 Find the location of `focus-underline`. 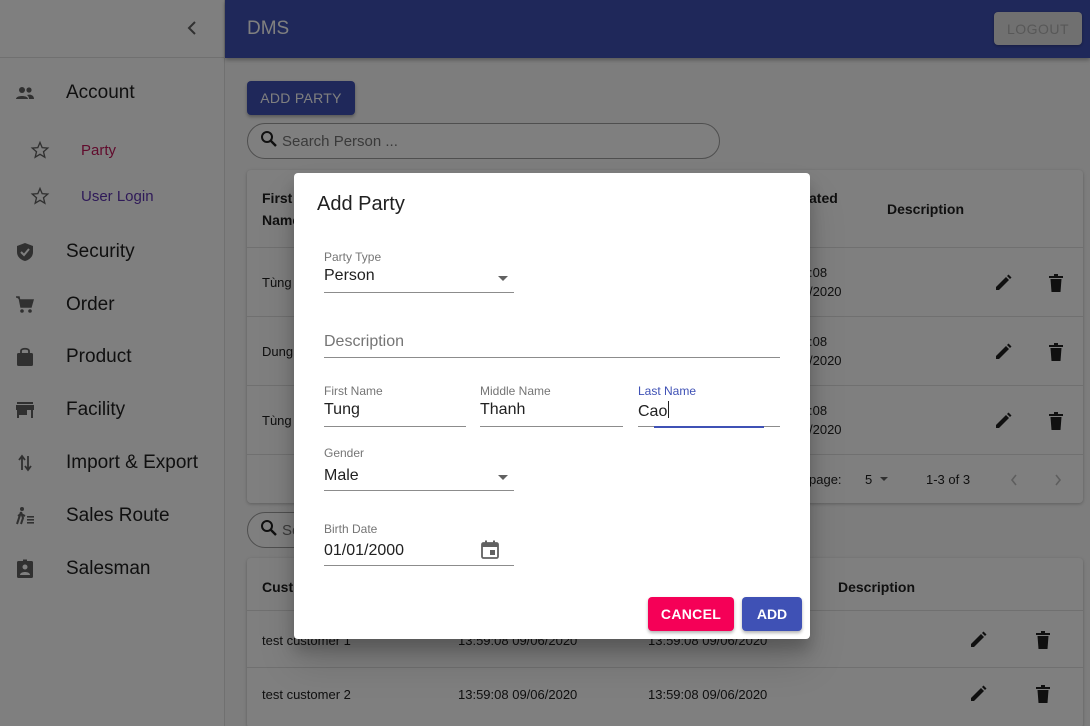

focus-underline is located at coordinates (709, 427).